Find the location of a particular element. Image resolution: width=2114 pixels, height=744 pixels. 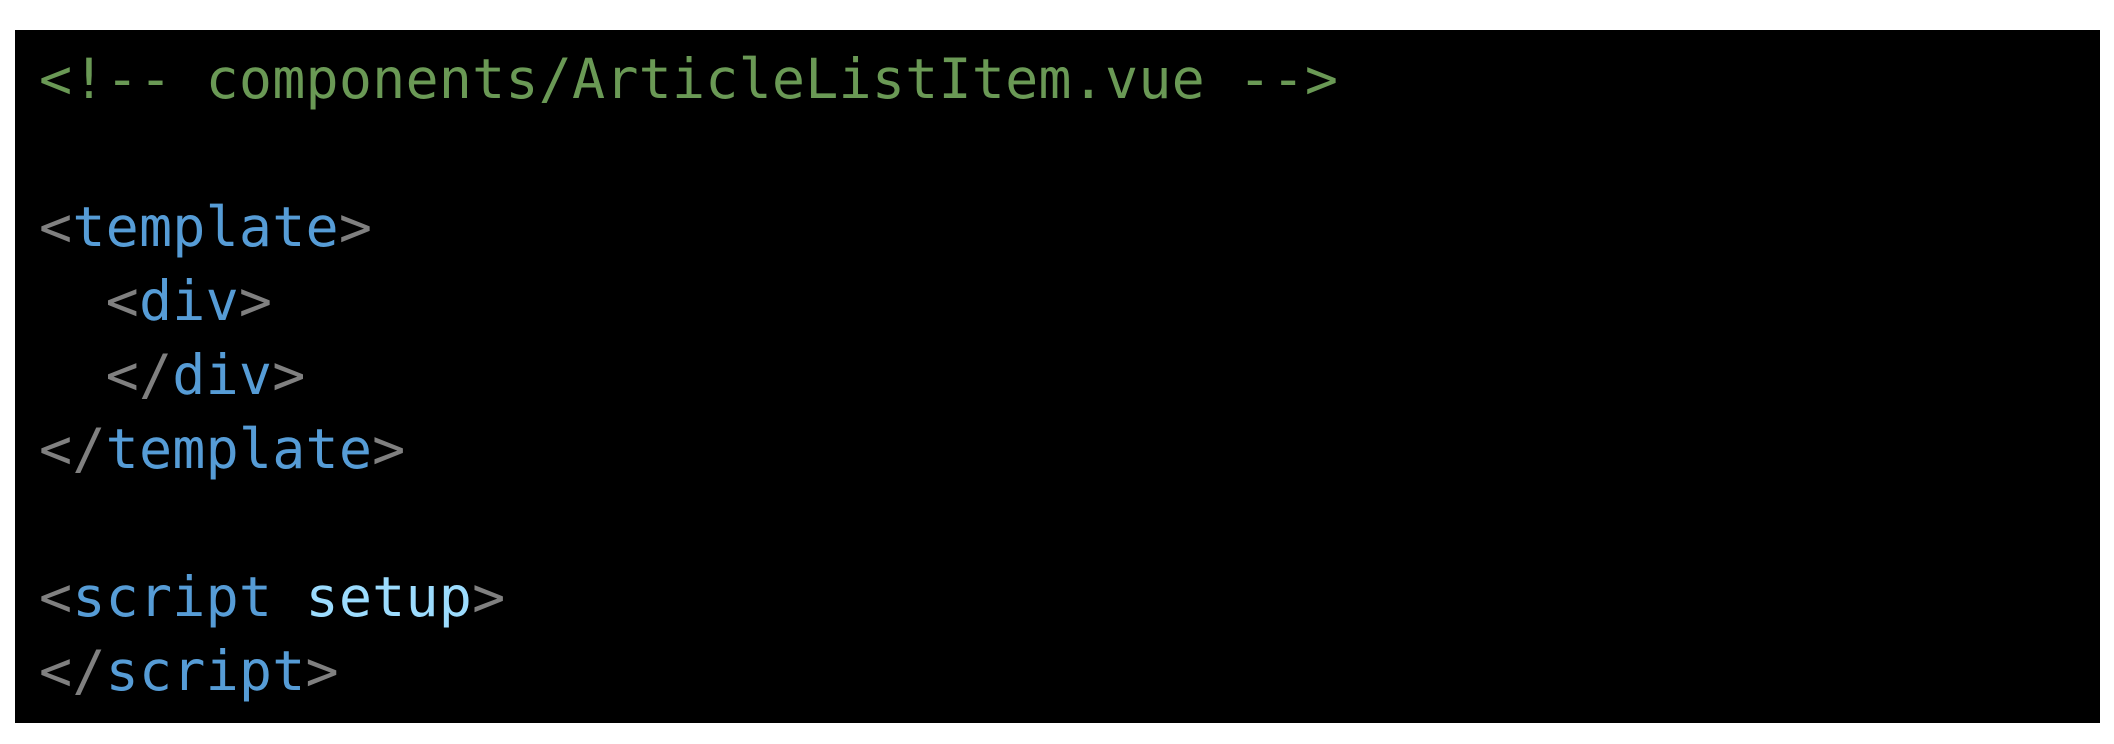

code-line-template-close: </template> is located at coordinates (1069, 449).